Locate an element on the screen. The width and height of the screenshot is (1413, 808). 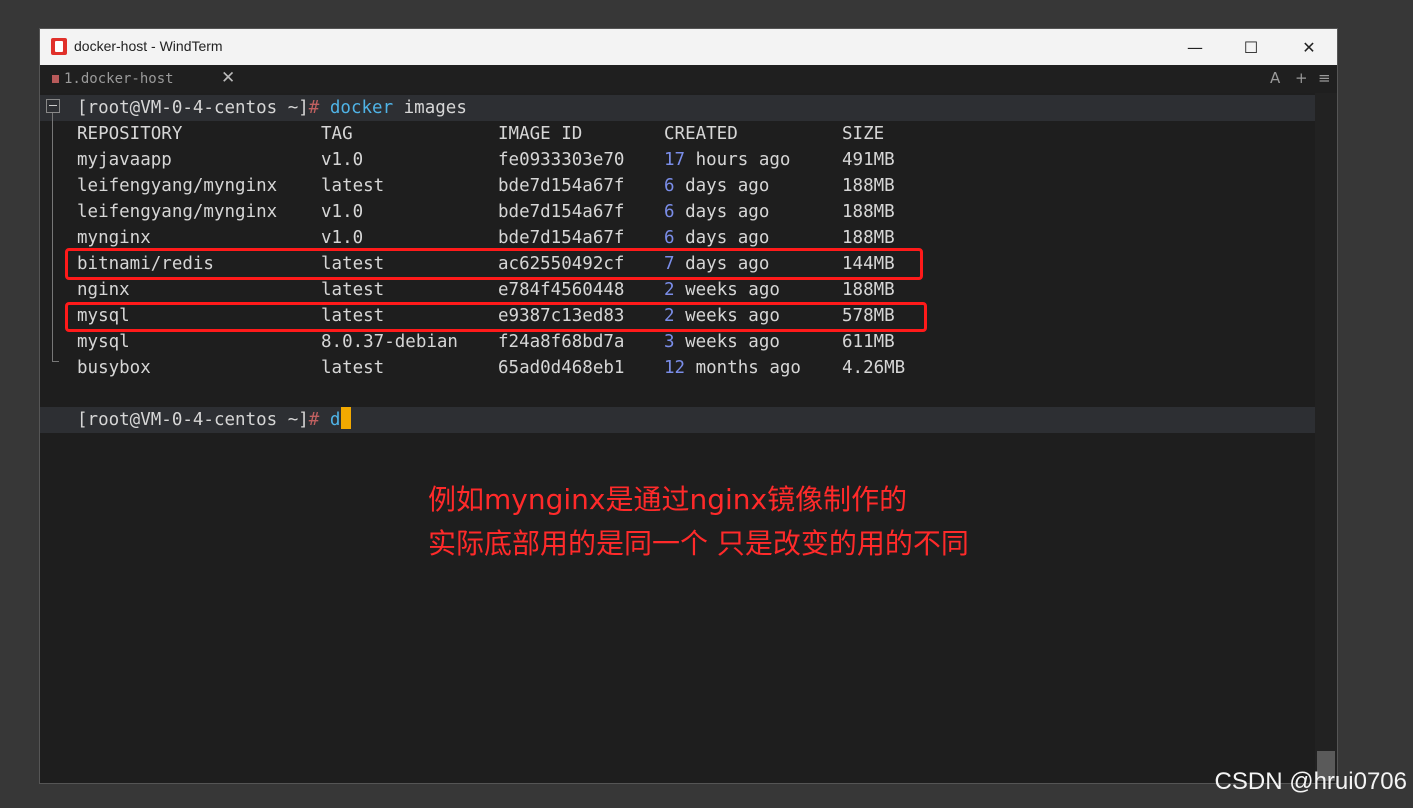
header-repository: REPOSITORY is located at coordinates (130, 134).